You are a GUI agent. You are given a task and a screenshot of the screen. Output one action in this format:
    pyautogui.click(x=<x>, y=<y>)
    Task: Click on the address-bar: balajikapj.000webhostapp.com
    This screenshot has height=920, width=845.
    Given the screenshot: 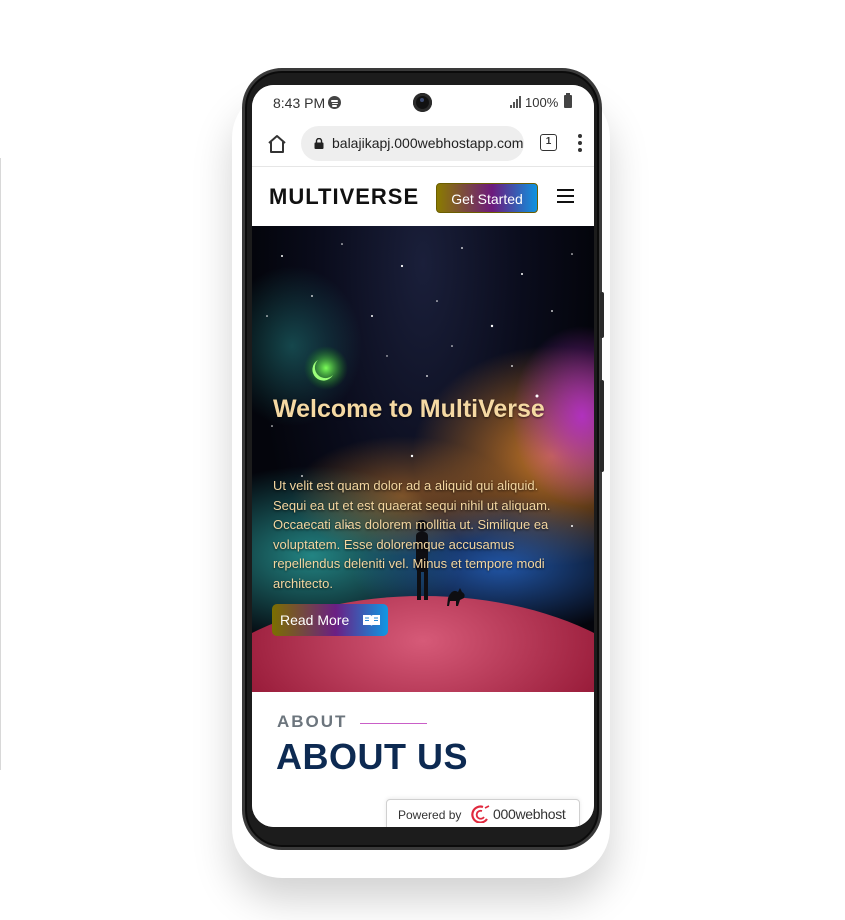 What is the action you would take?
    pyautogui.click(x=412, y=143)
    